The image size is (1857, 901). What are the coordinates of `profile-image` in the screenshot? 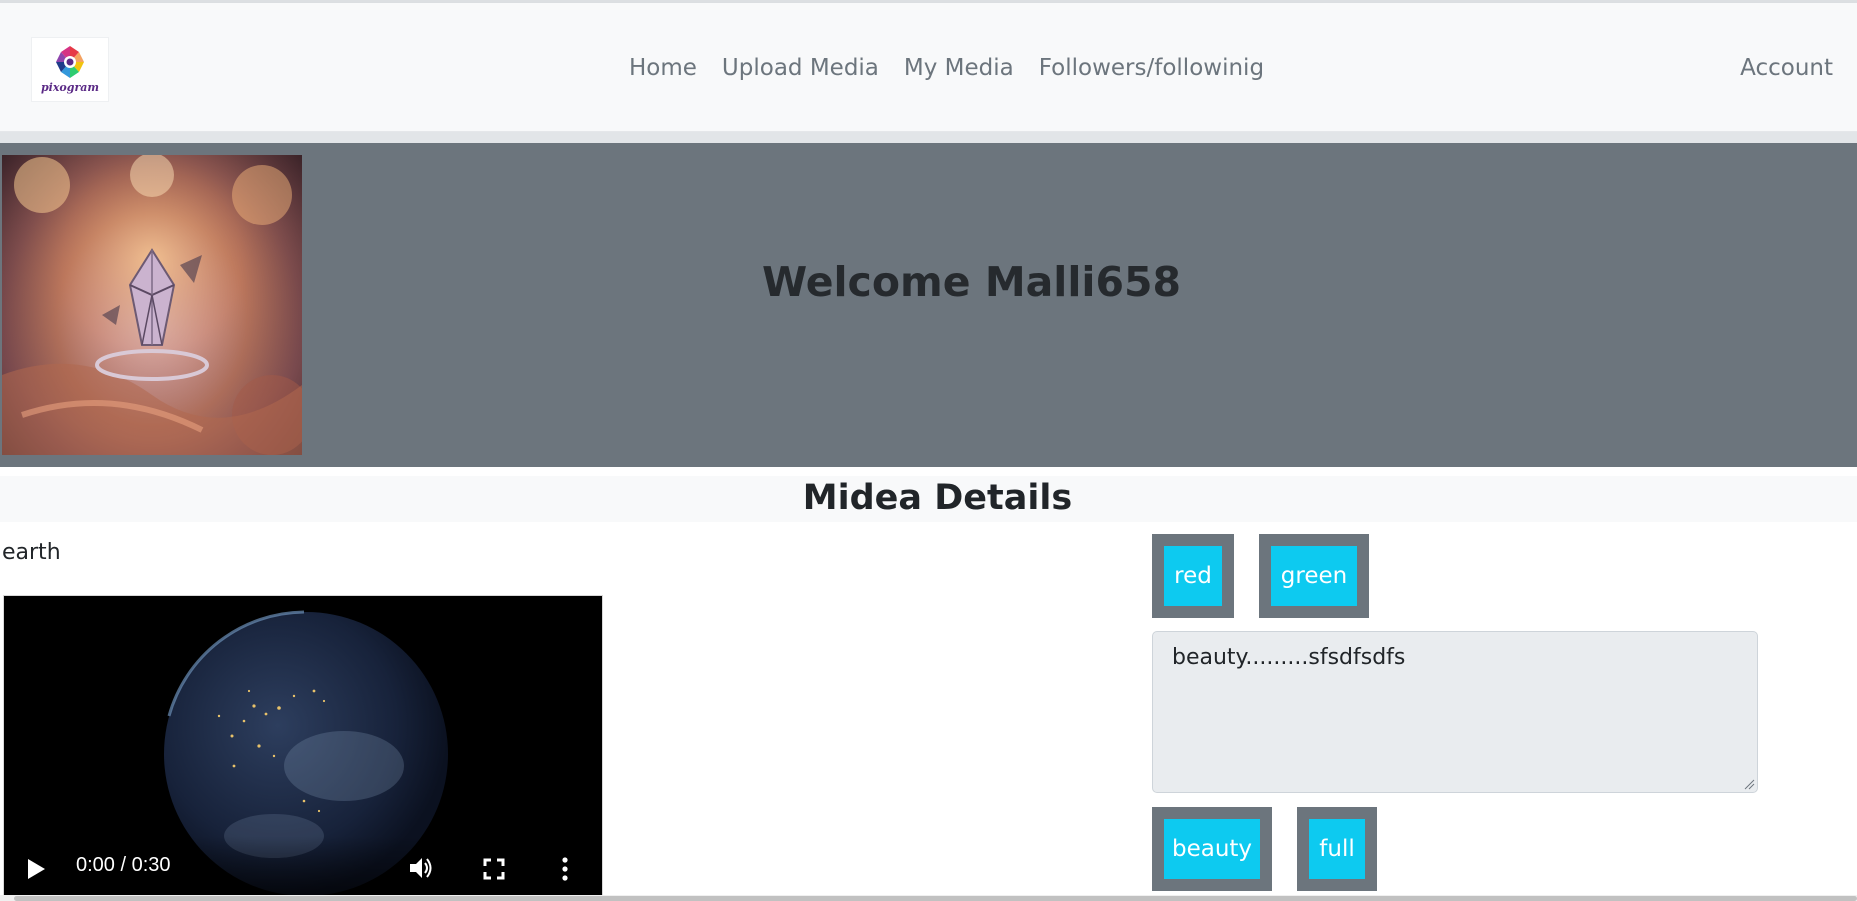 It's located at (152, 305).